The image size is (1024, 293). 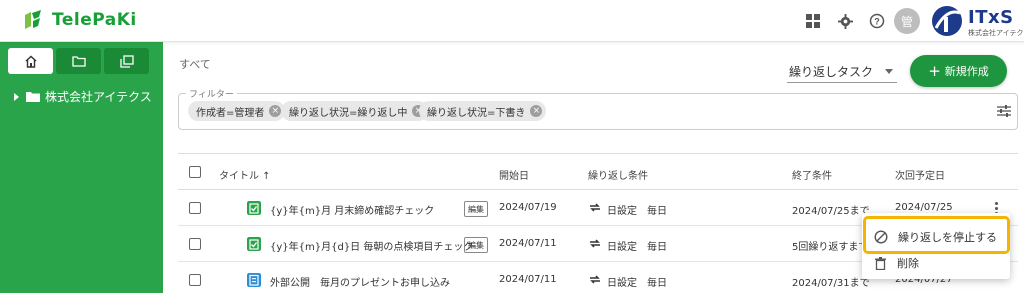 I want to click on filter-chip: 繰り返し状況=繰り返し中 ×, so click(x=355, y=111).